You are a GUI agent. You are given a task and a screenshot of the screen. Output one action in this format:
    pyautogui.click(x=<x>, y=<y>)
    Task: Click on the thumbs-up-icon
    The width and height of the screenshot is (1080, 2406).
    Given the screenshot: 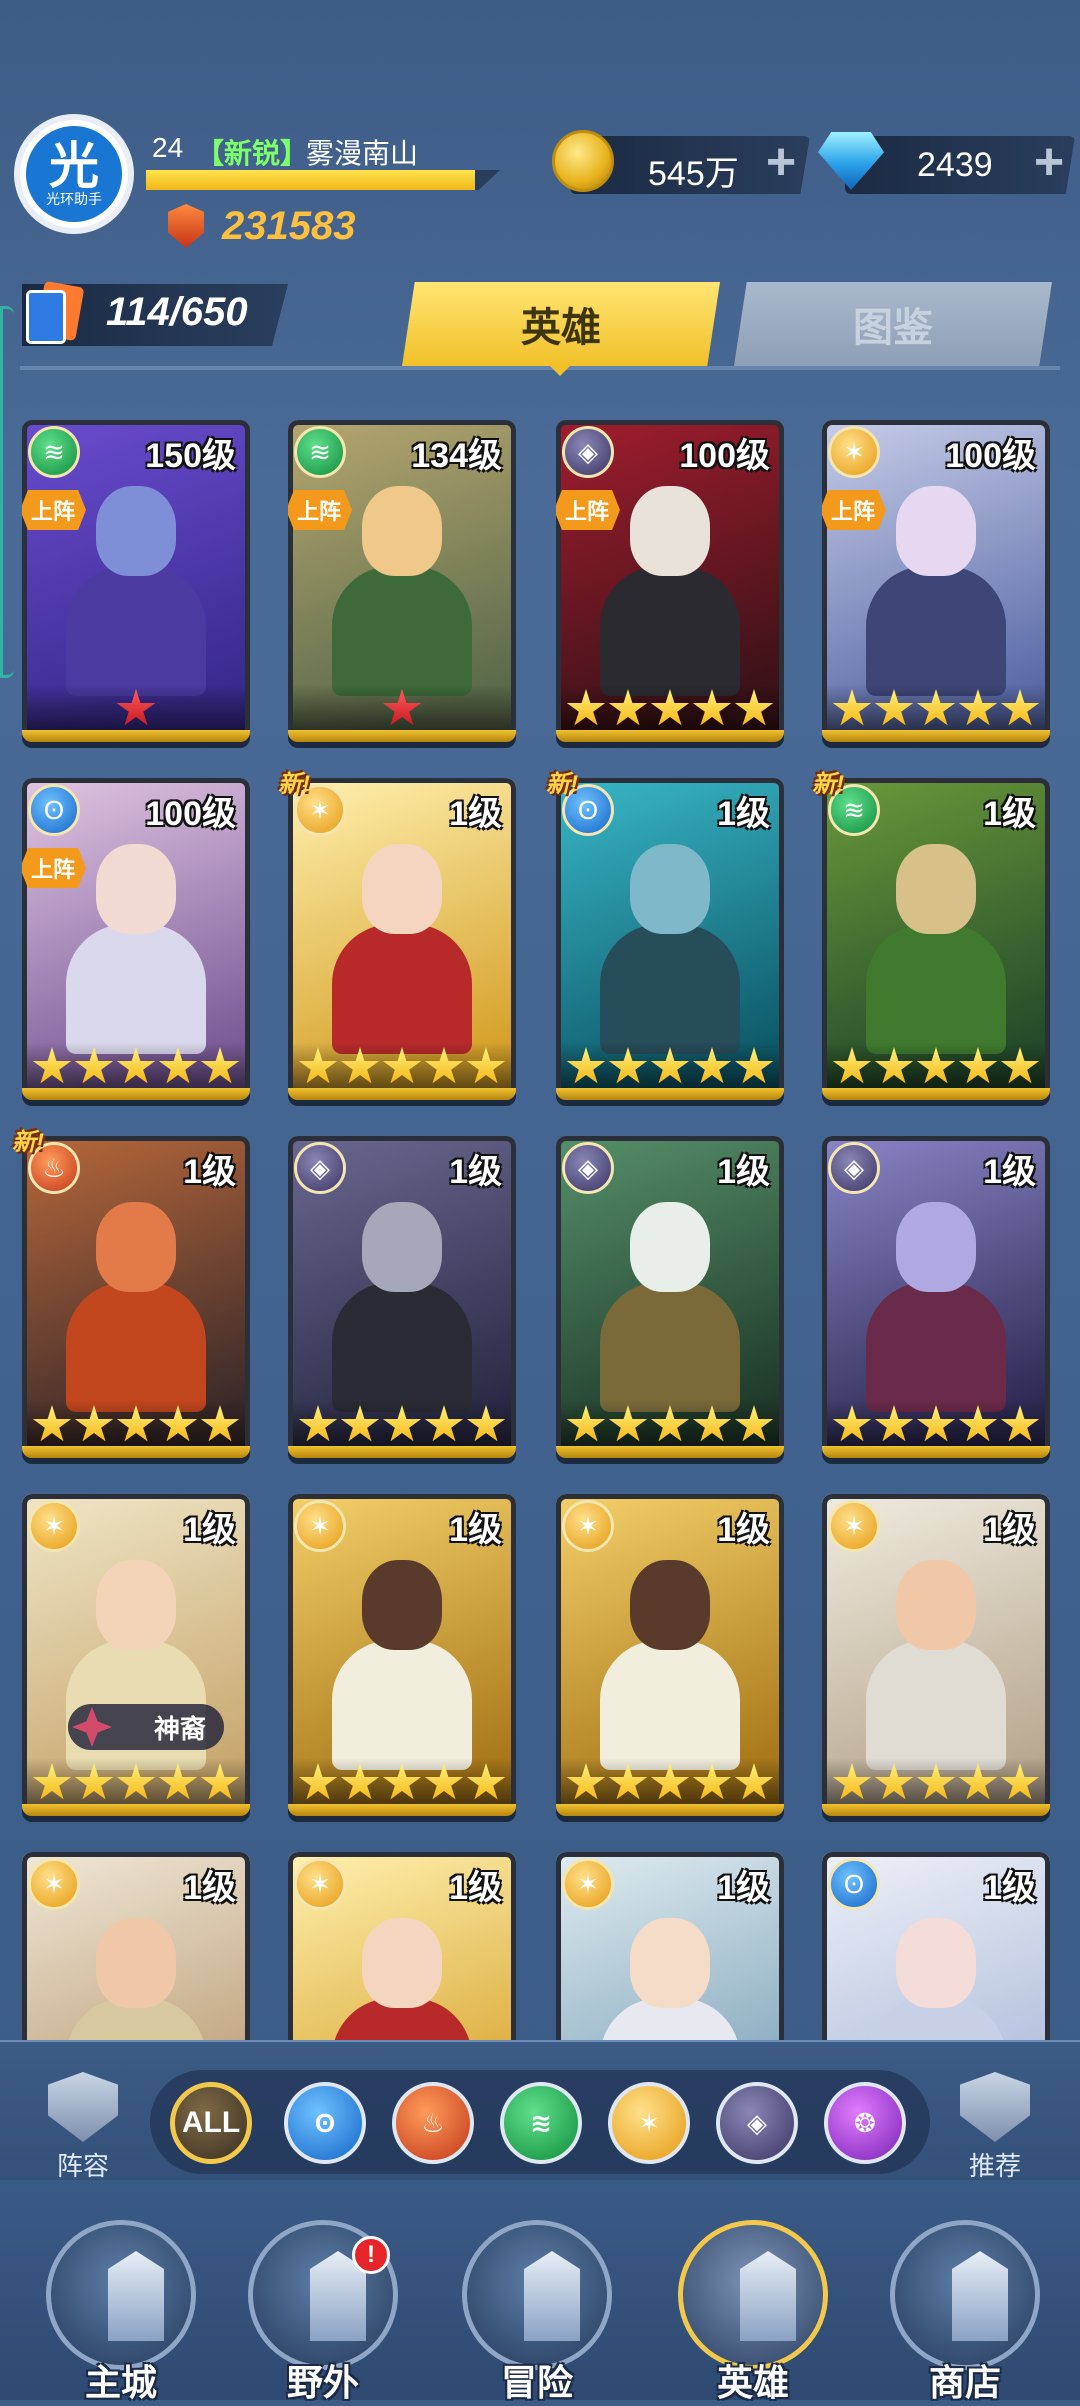 What is the action you would take?
    pyautogui.click(x=995, y=2107)
    